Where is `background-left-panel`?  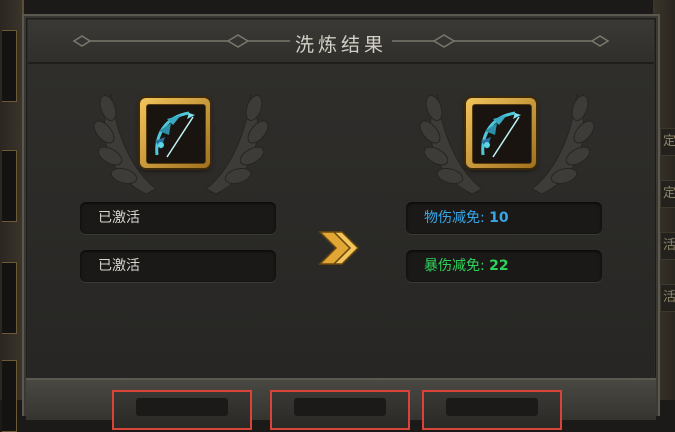 background-left-panel is located at coordinates (12, 216).